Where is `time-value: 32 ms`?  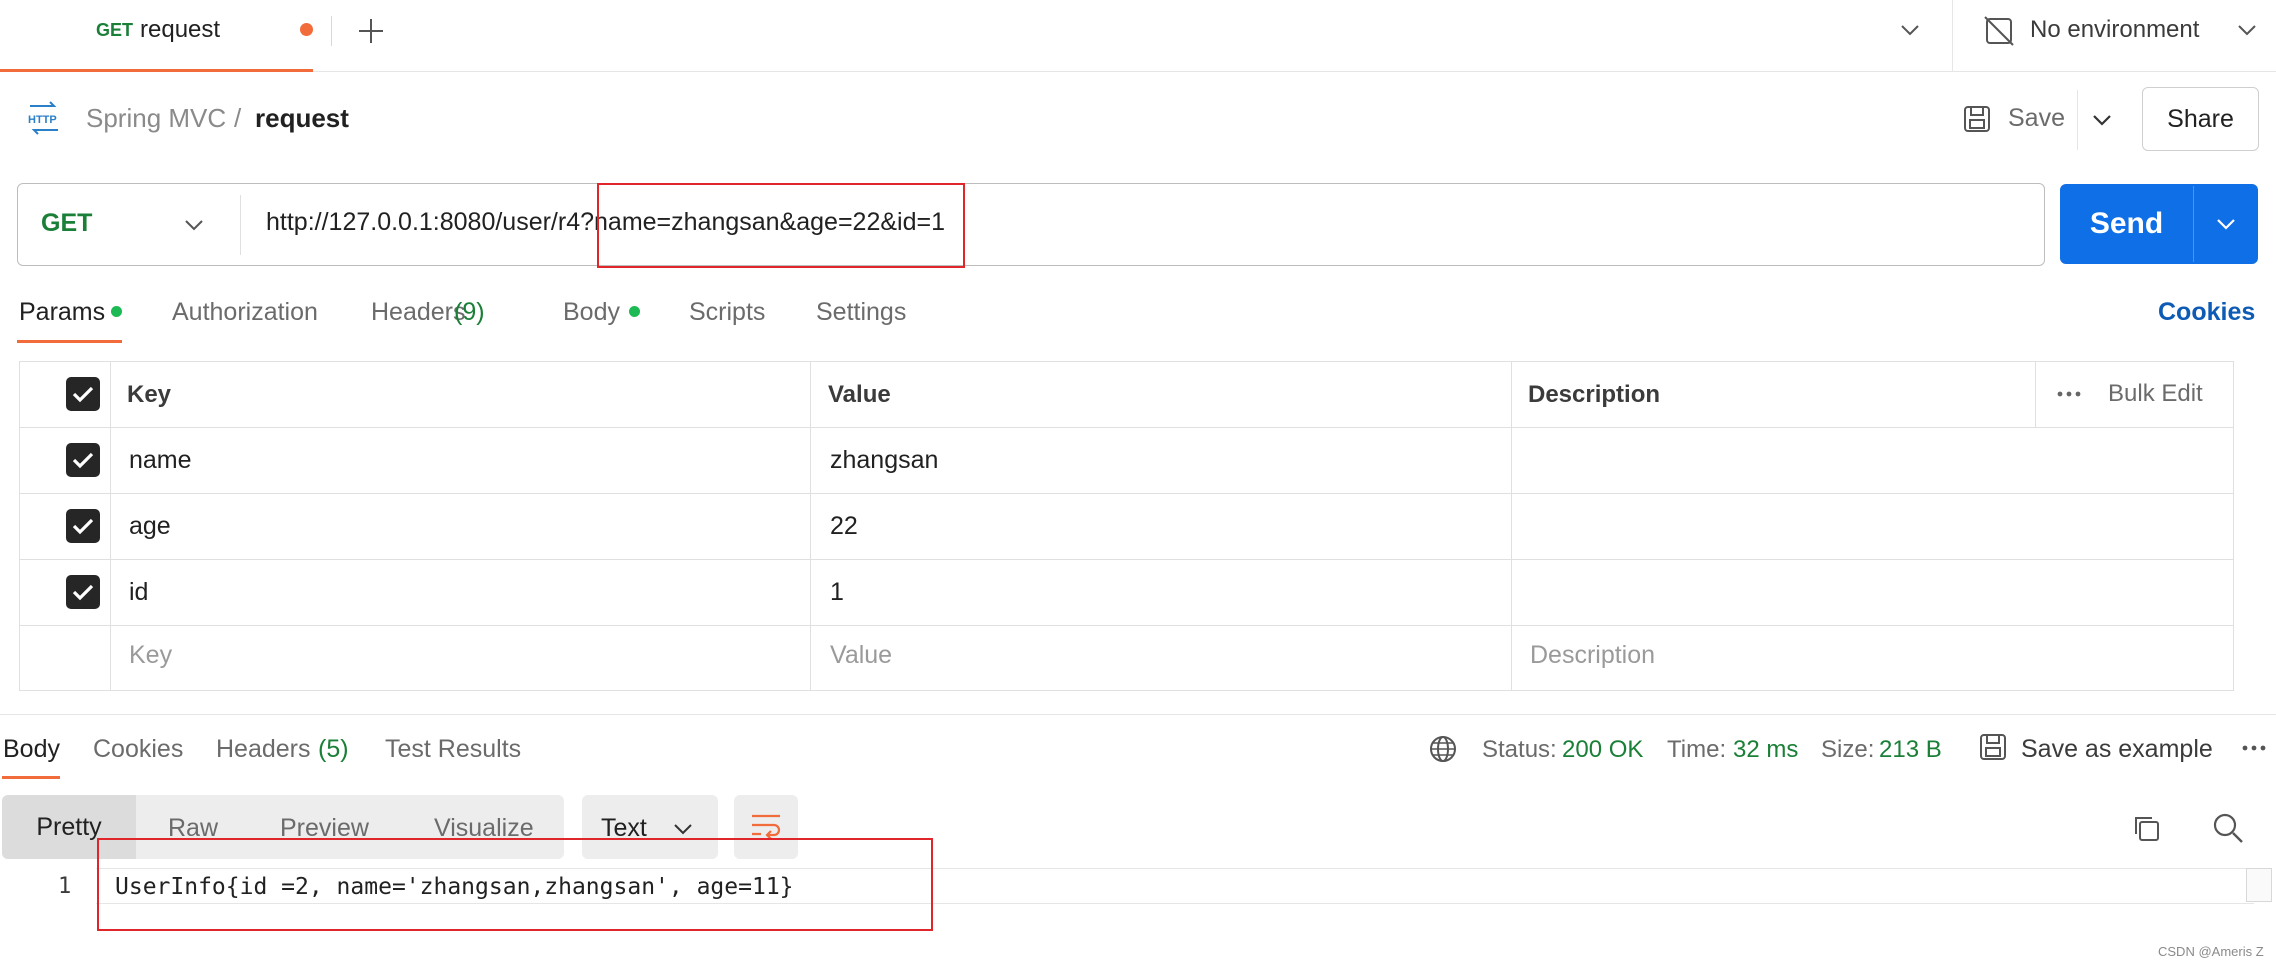
time-value: 32 ms is located at coordinates (1765, 750).